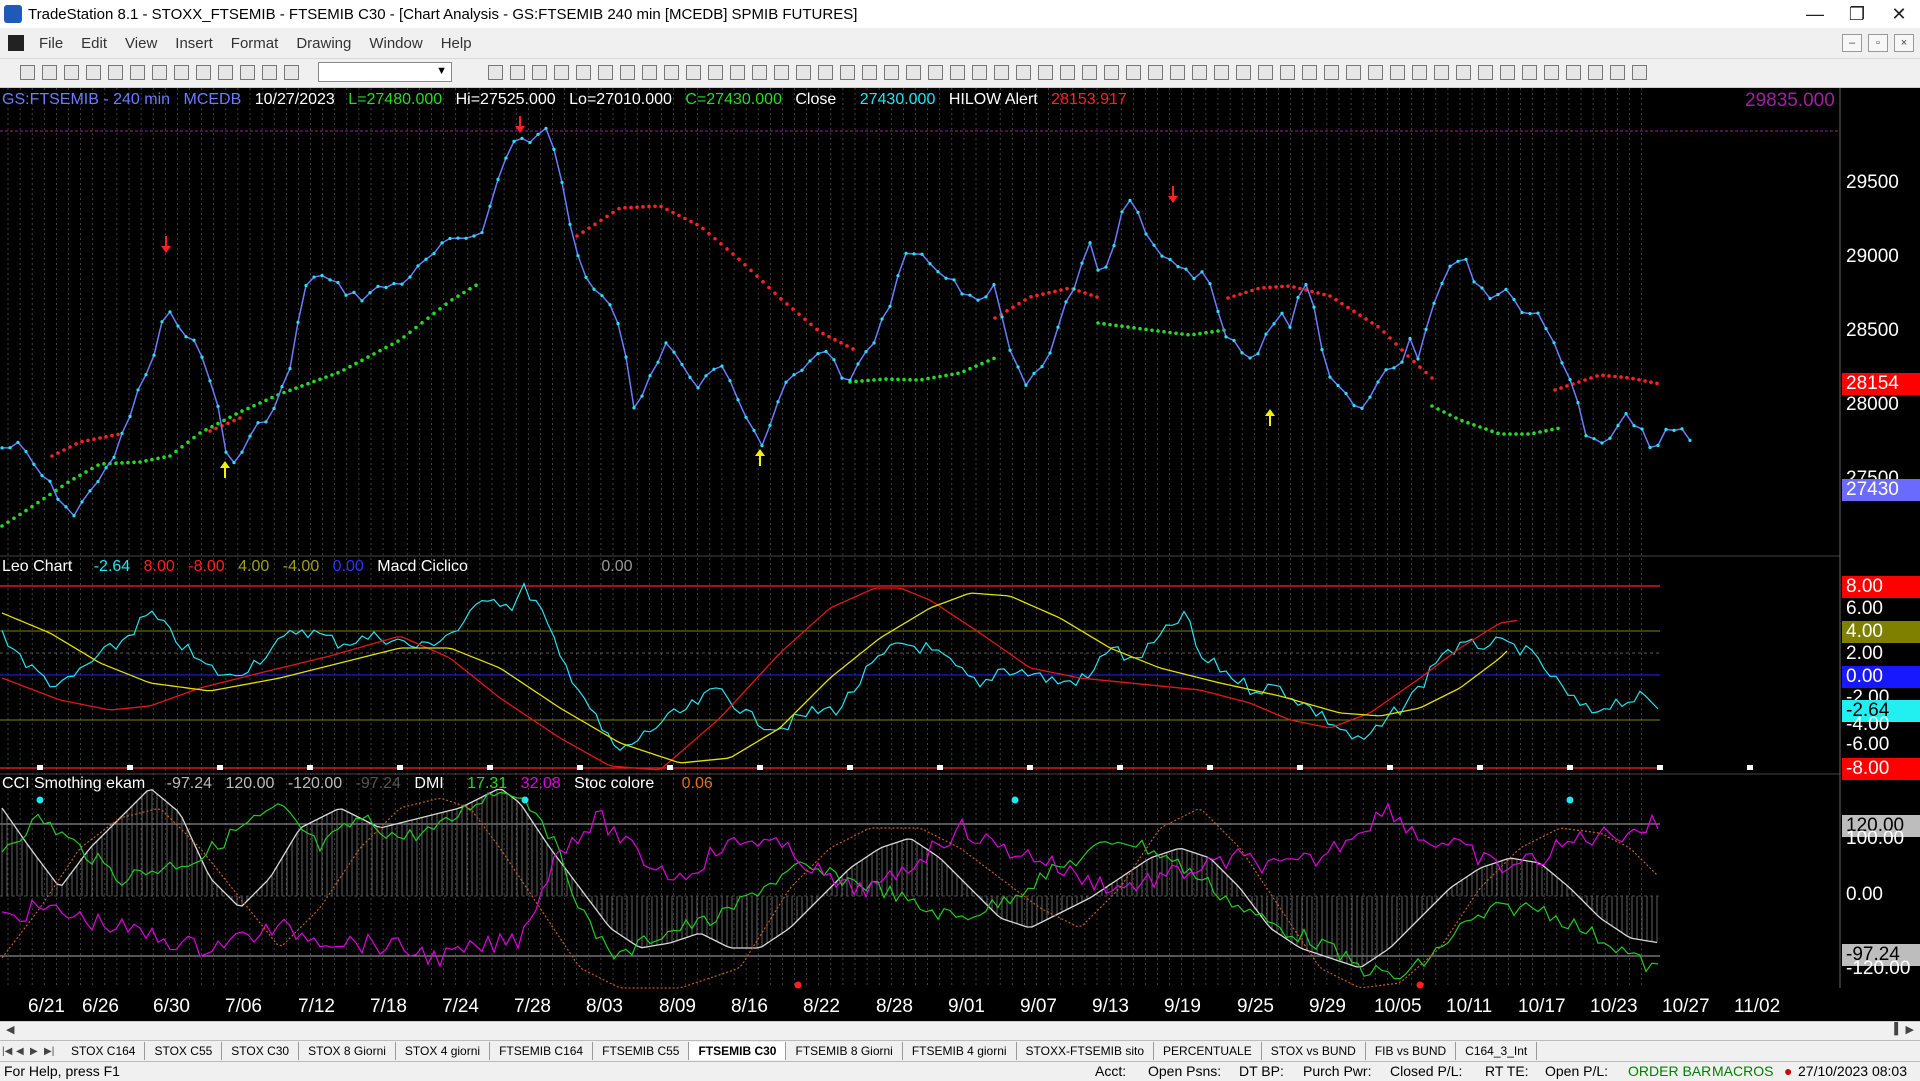 This screenshot has width=1920, height=1081. I want to click on menu-format: Format, so click(255, 43).